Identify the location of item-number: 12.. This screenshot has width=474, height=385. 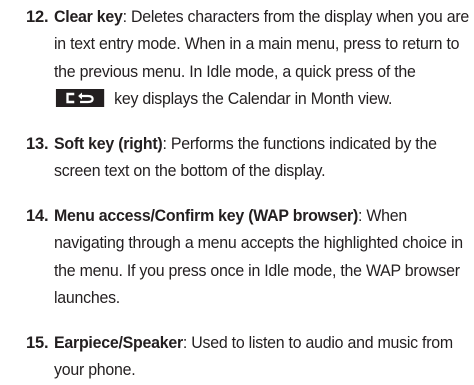
(37, 17).